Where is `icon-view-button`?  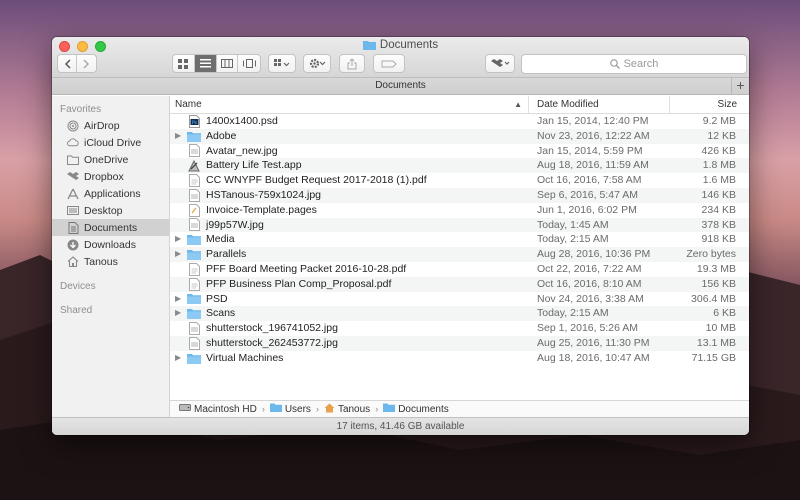 icon-view-button is located at coordinates (184, 63).